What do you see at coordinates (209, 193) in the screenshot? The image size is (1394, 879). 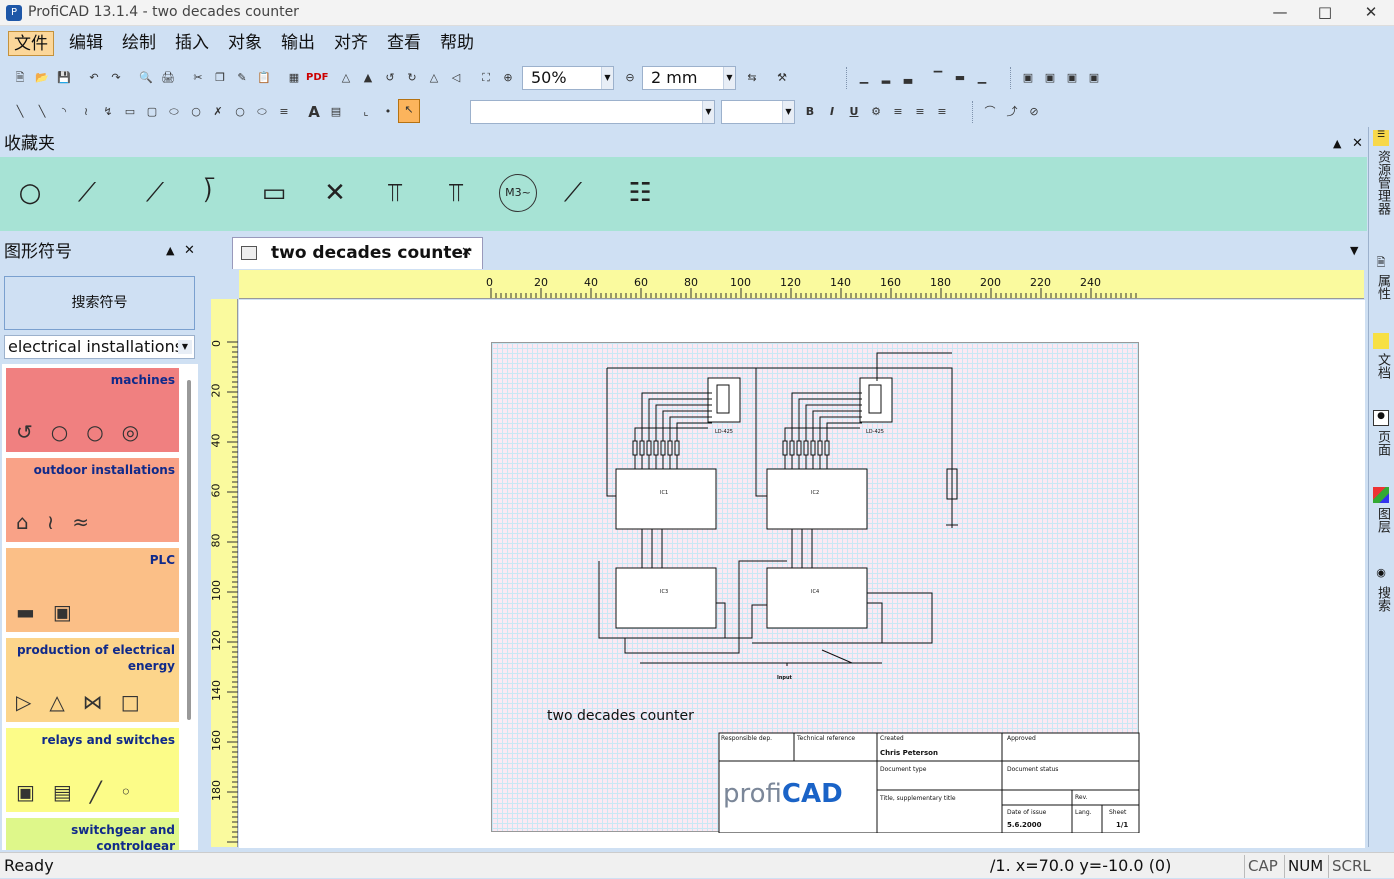 I see `fav-symbol-switch-nc: ⟌` at bounding box center [209, 193].